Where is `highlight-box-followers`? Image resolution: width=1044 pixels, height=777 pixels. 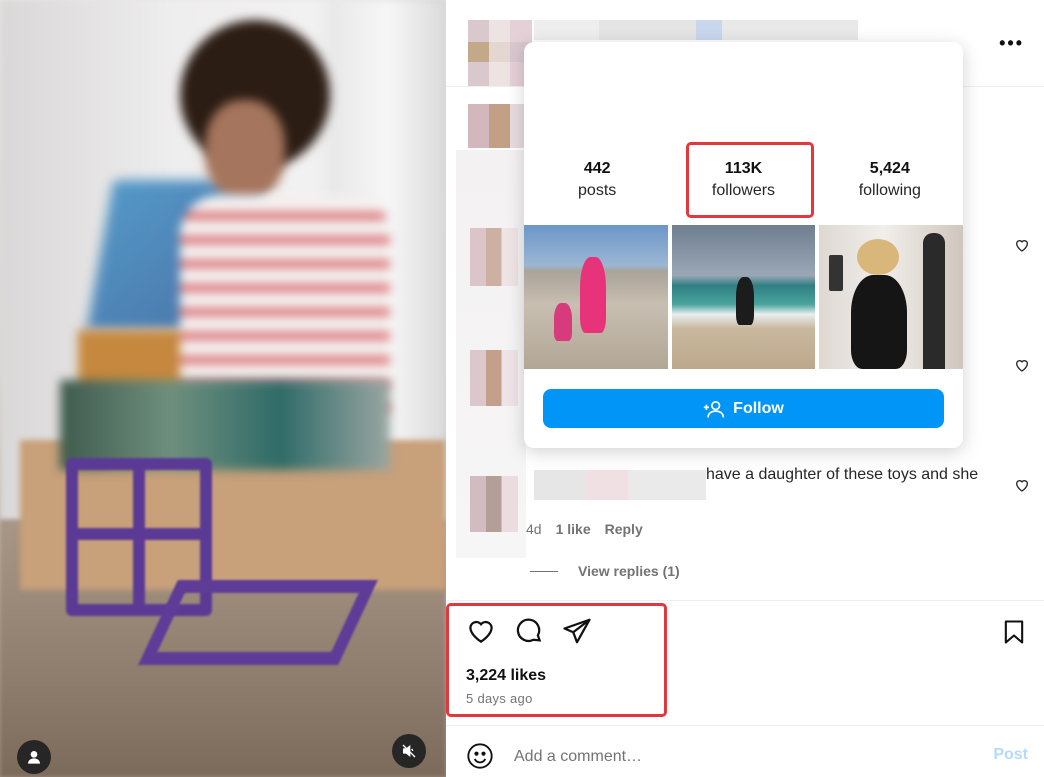
highlight-box-followers is located at coordinates (750, 180).